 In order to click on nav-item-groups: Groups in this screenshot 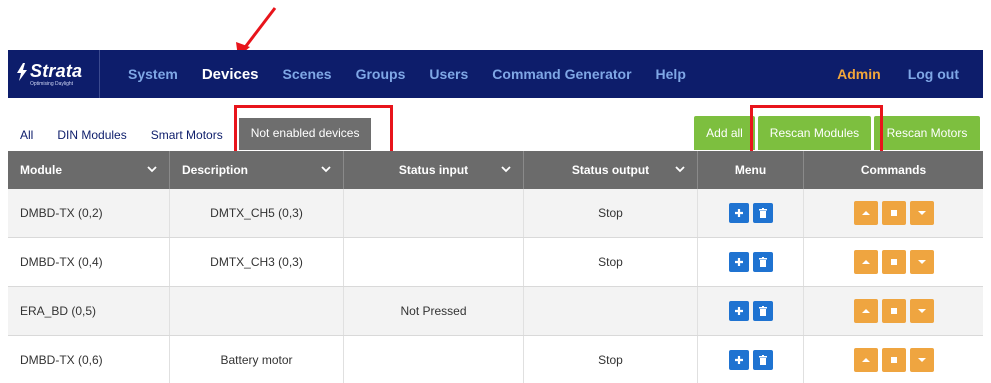, I will do `click(381, 74)`.